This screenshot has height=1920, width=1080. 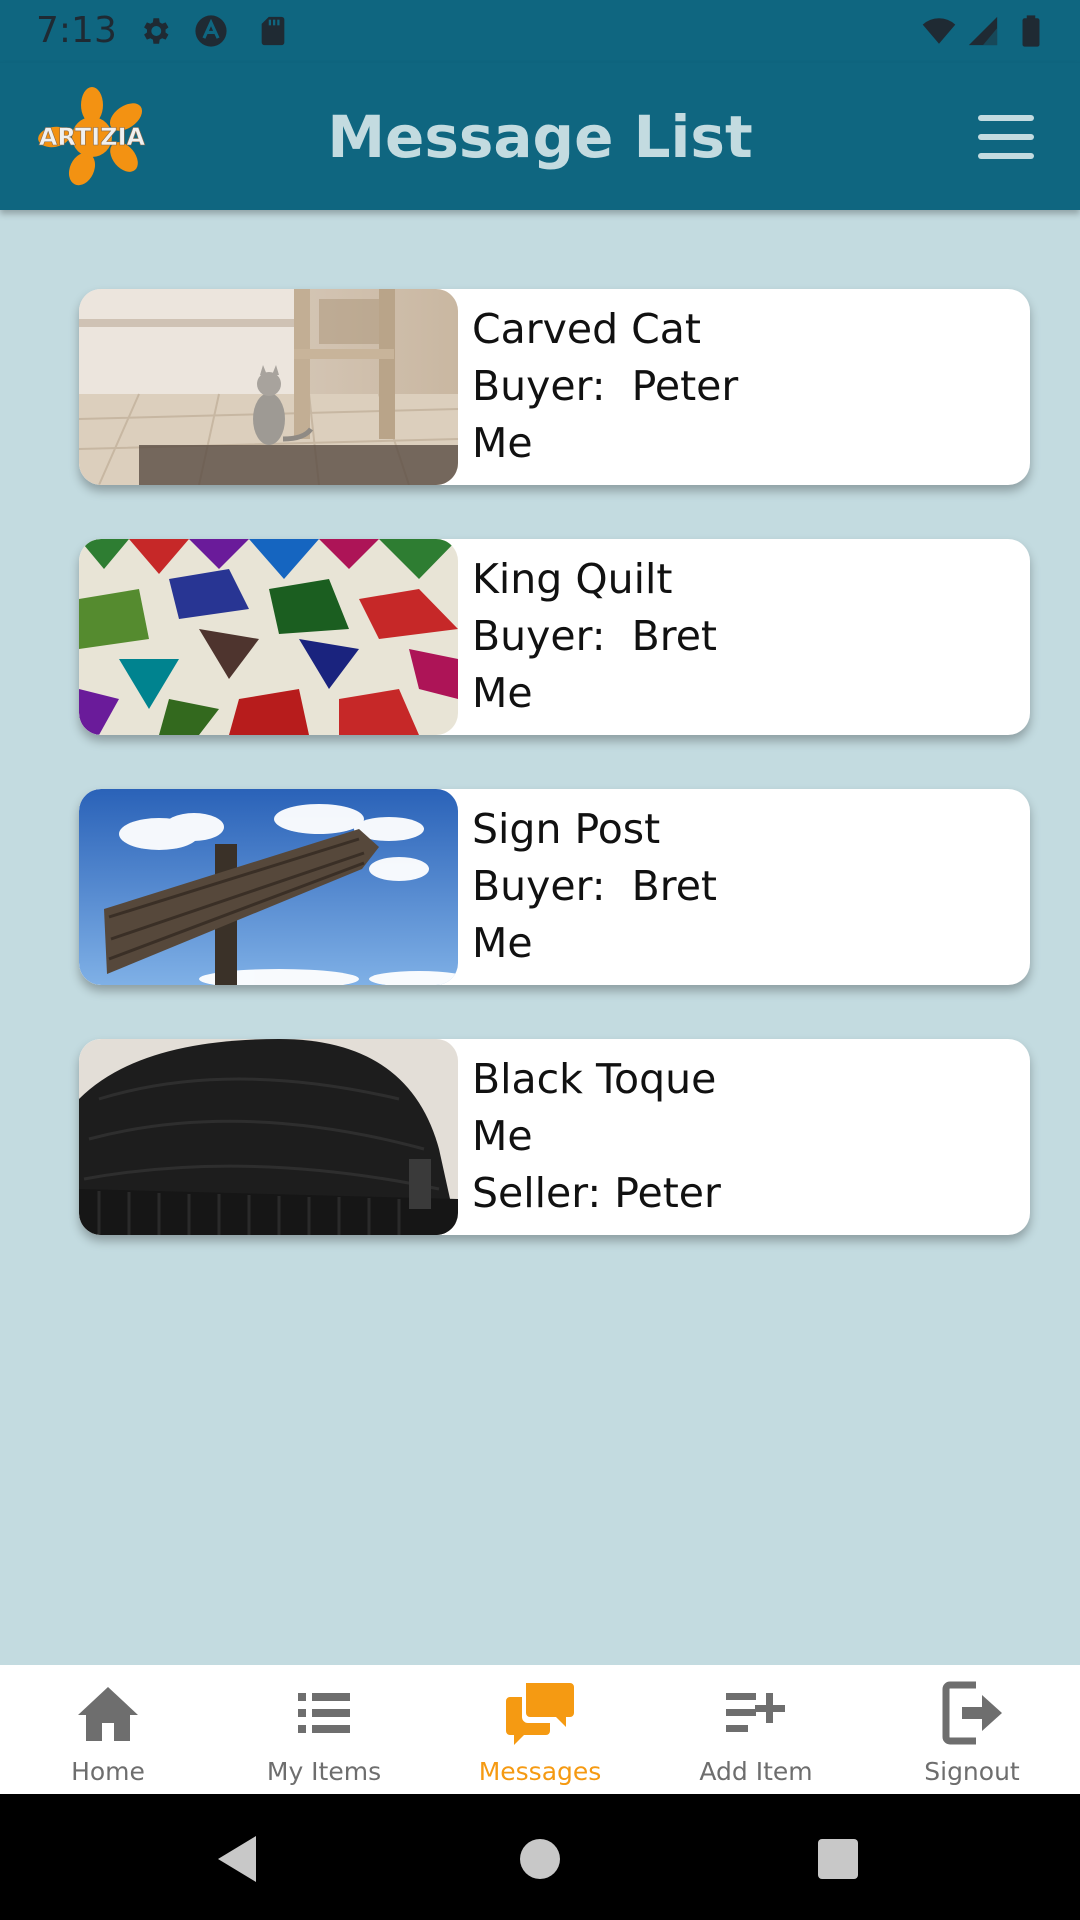 I want to click on signout-icon, so click(x=972, y=1713).